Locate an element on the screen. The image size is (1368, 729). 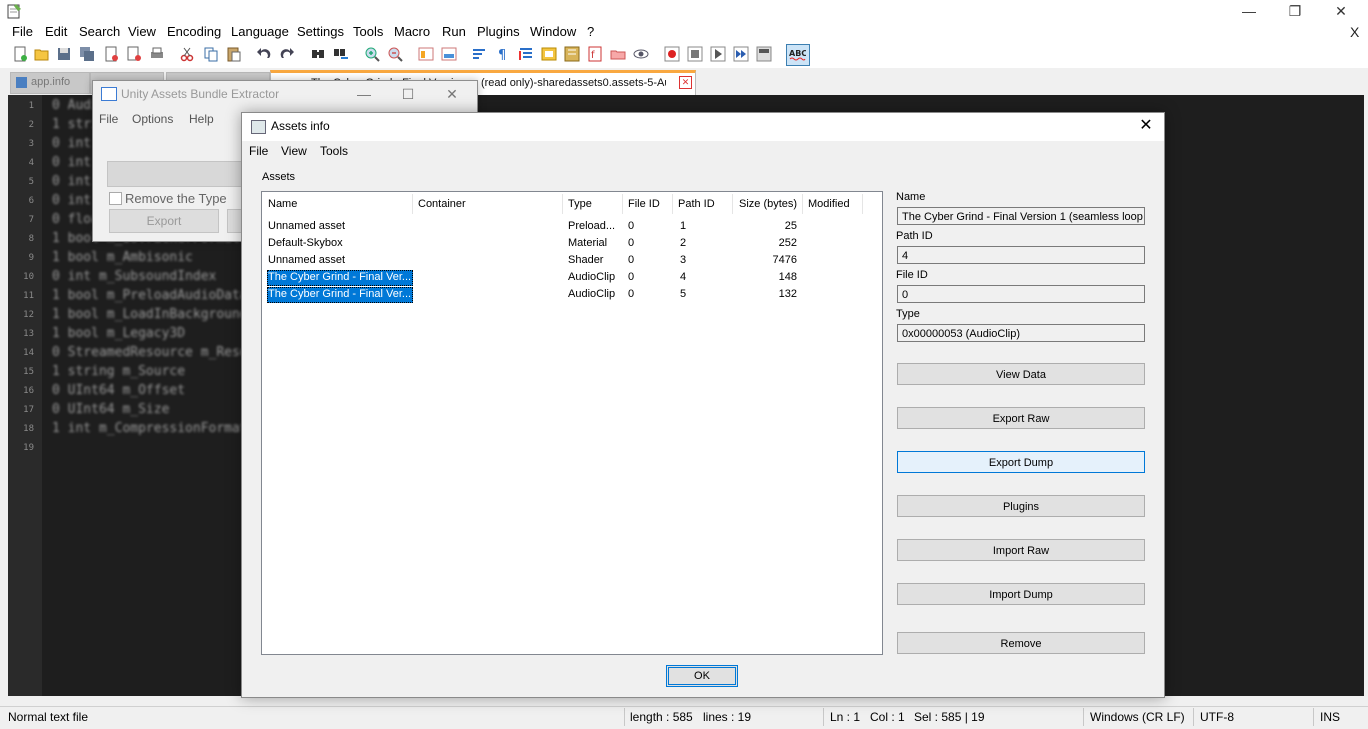
column-header-name: Name is located at coordinates (282, 204).